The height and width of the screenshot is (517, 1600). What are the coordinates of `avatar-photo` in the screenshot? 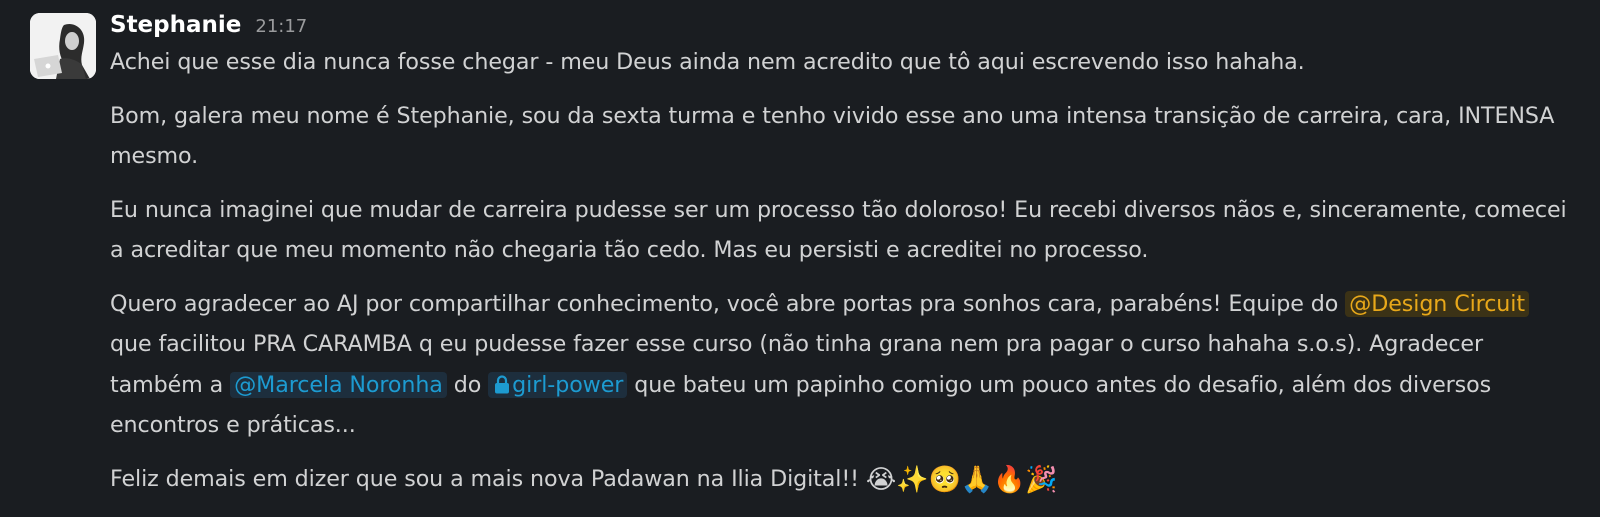 It's located at (63, 46).